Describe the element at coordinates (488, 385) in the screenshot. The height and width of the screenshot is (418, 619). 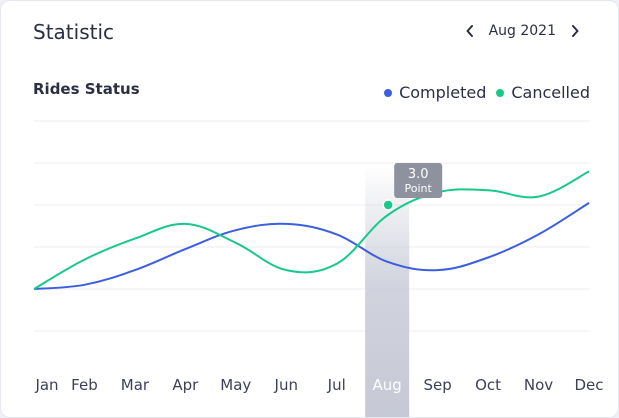
I see `x-tick-label: Oct` at that location.